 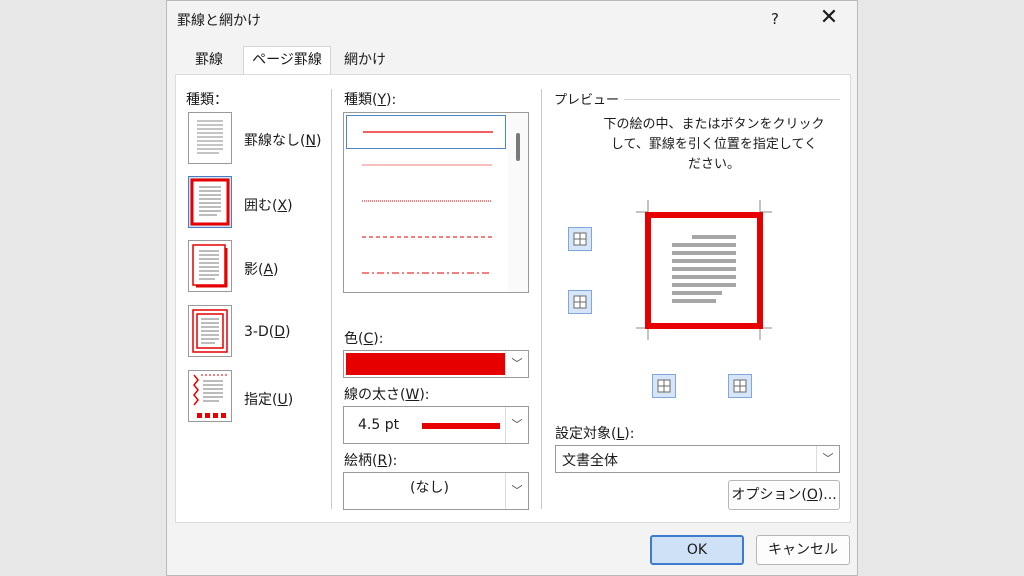 I want to click on art-dropdown: (なし) ﹀, so click(x=436, y=491).